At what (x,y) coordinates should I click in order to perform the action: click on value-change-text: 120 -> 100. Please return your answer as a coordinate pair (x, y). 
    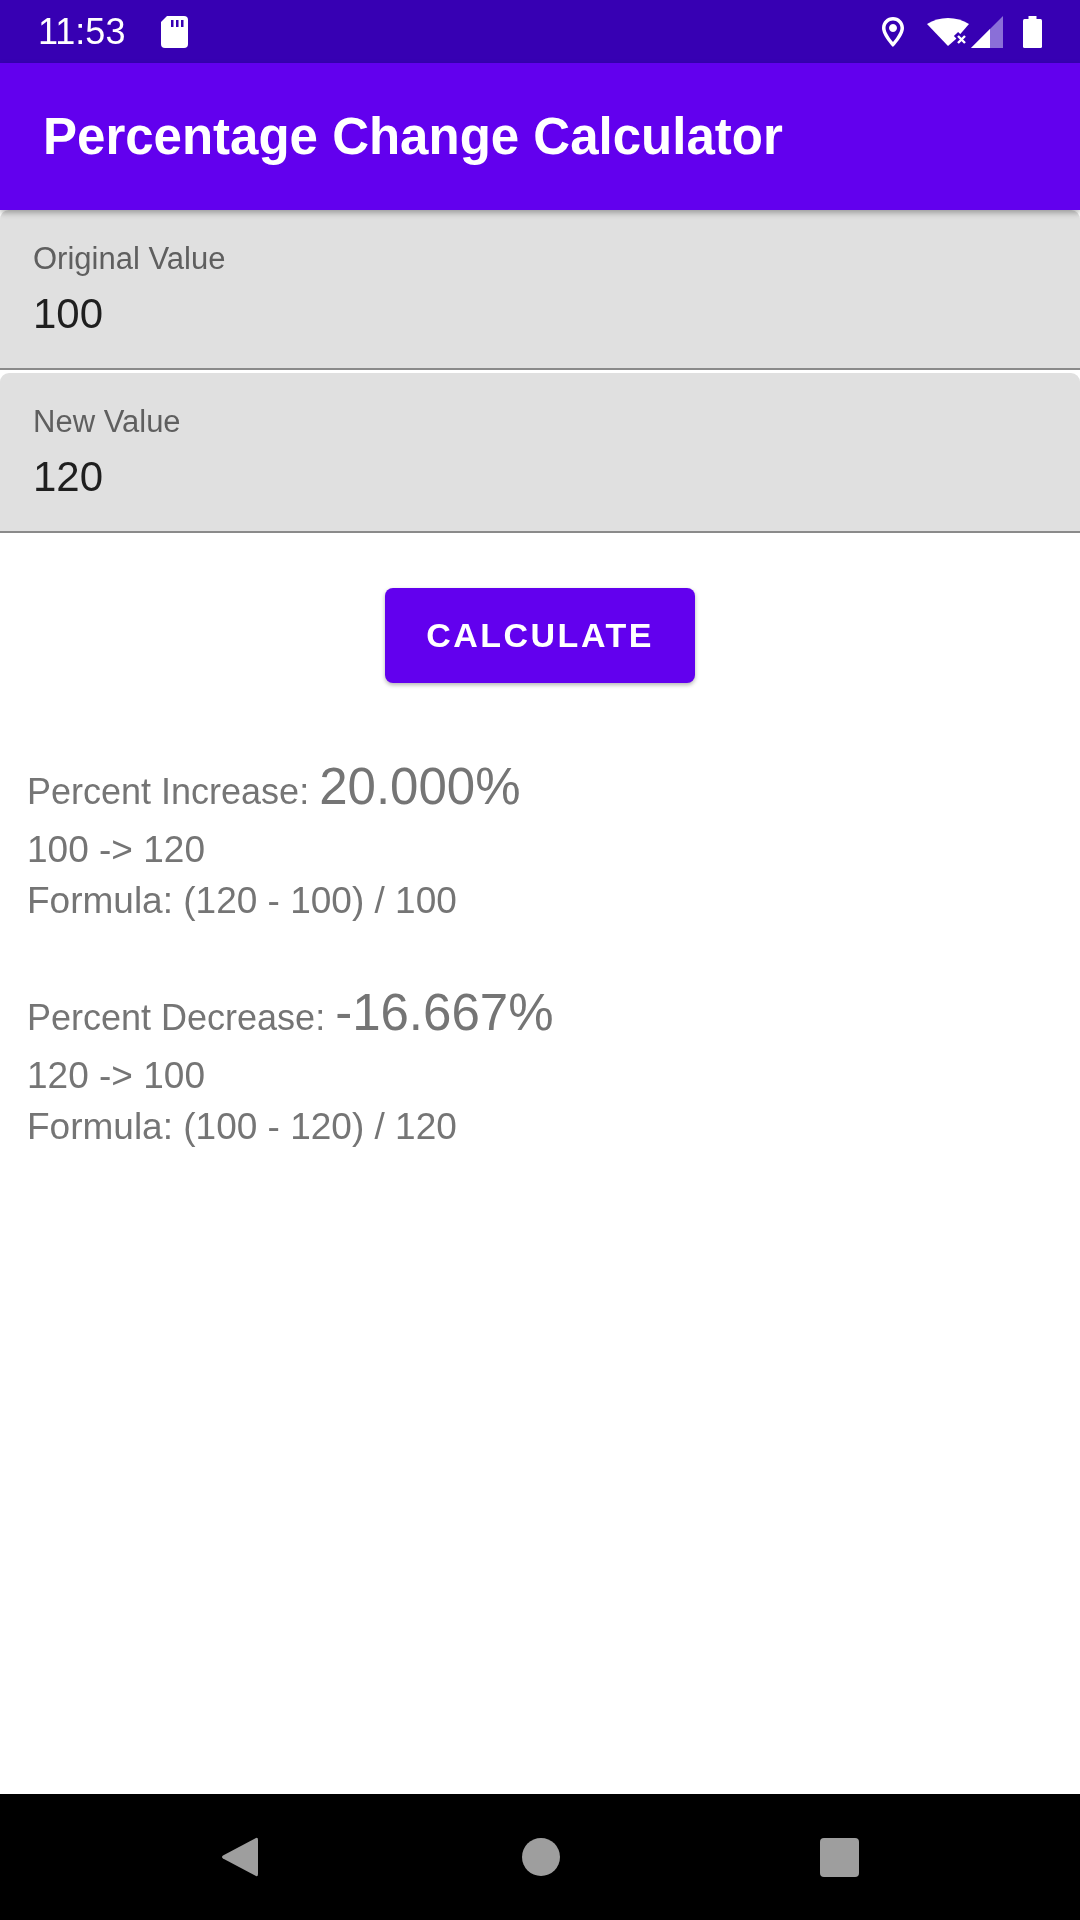
    Looking at the image, I should click on (116, 1076).